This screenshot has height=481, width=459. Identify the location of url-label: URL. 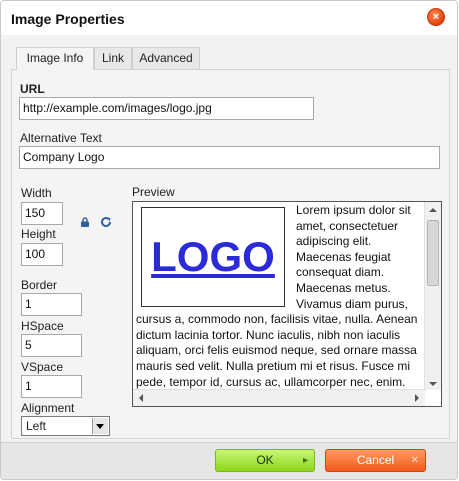
(32, 89).